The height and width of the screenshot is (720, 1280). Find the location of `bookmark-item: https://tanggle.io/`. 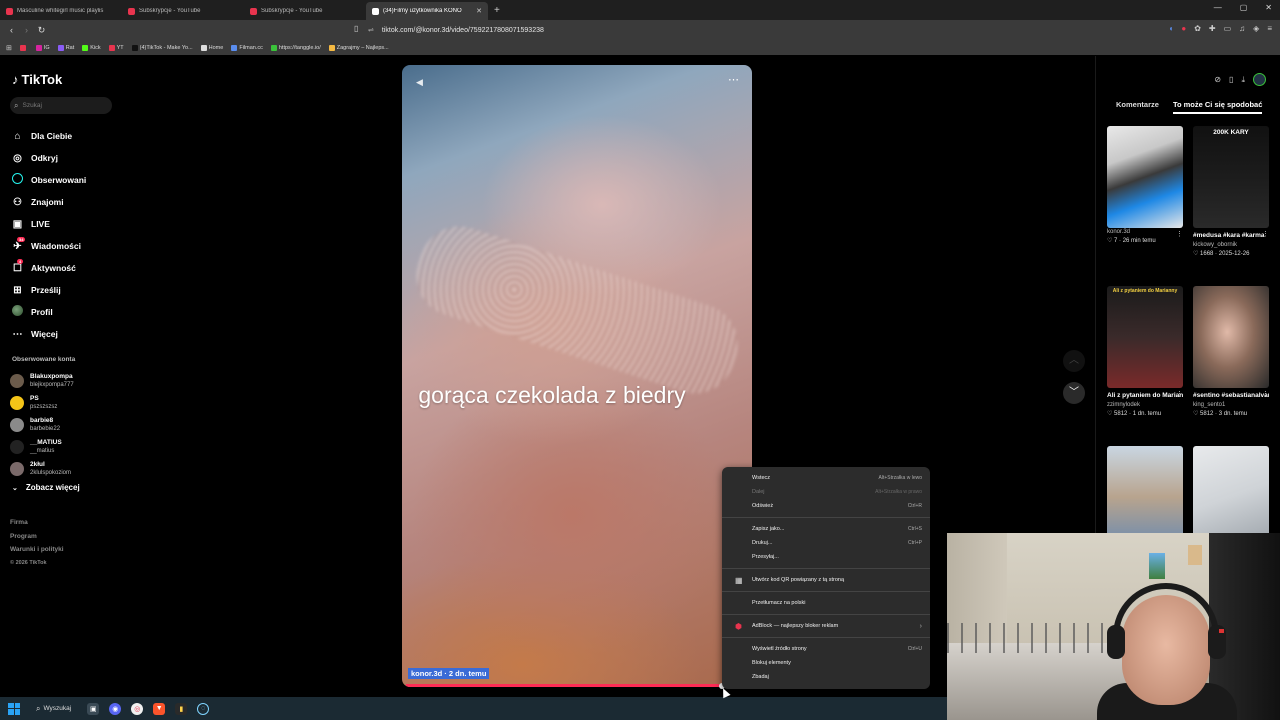

bookmark-item: https://tanggle.io/ is located at coordinates (295, 47).